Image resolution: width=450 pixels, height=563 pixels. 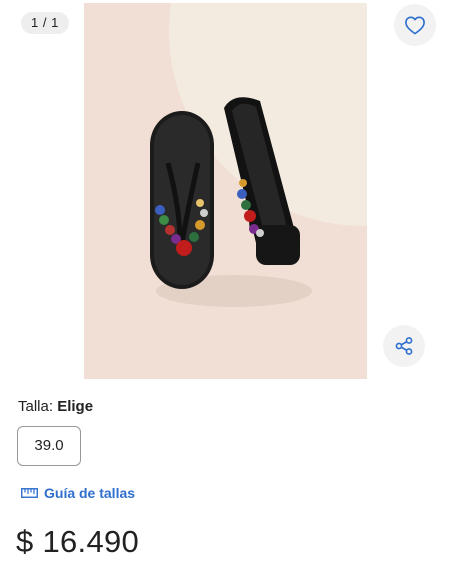 What do you see at coordinates (90, 493) in the screenshot?
I see `size-guide-label: Guía de tallas` at bounding box center [90, 493].